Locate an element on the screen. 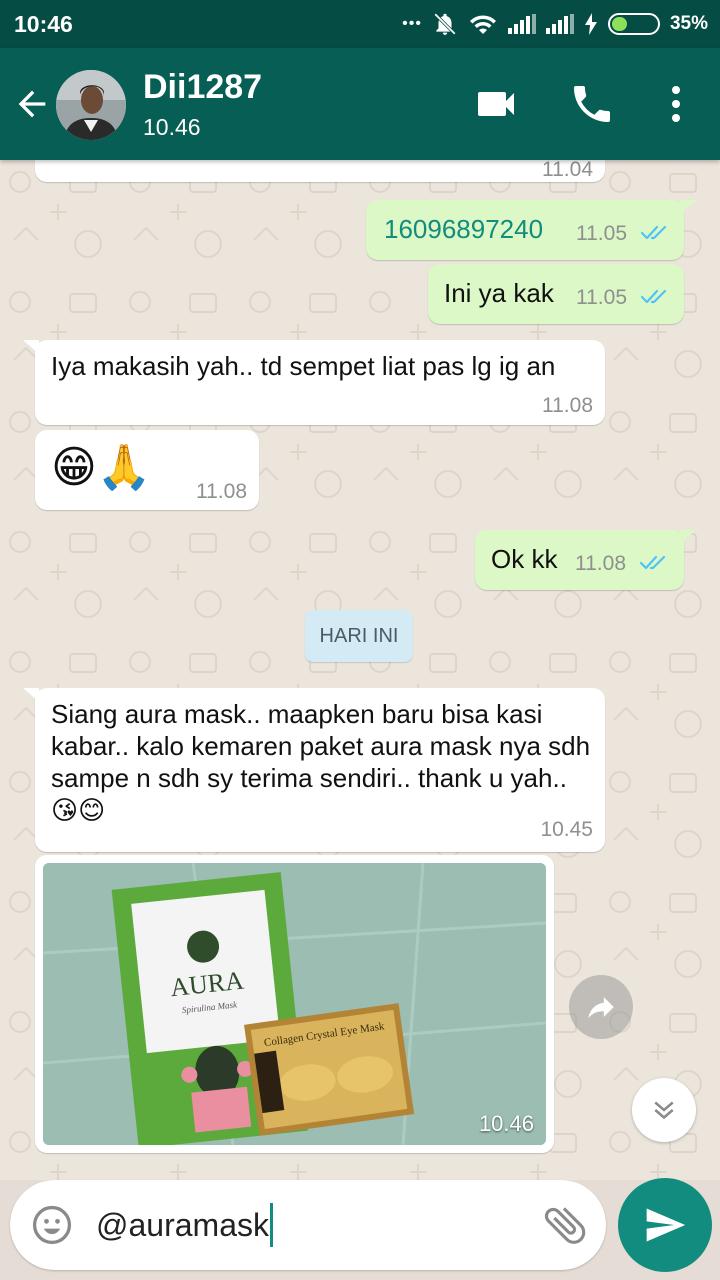 This screenshot has height=1280, width=720. message-time: 10.45 is located at coordinates (566, 829).